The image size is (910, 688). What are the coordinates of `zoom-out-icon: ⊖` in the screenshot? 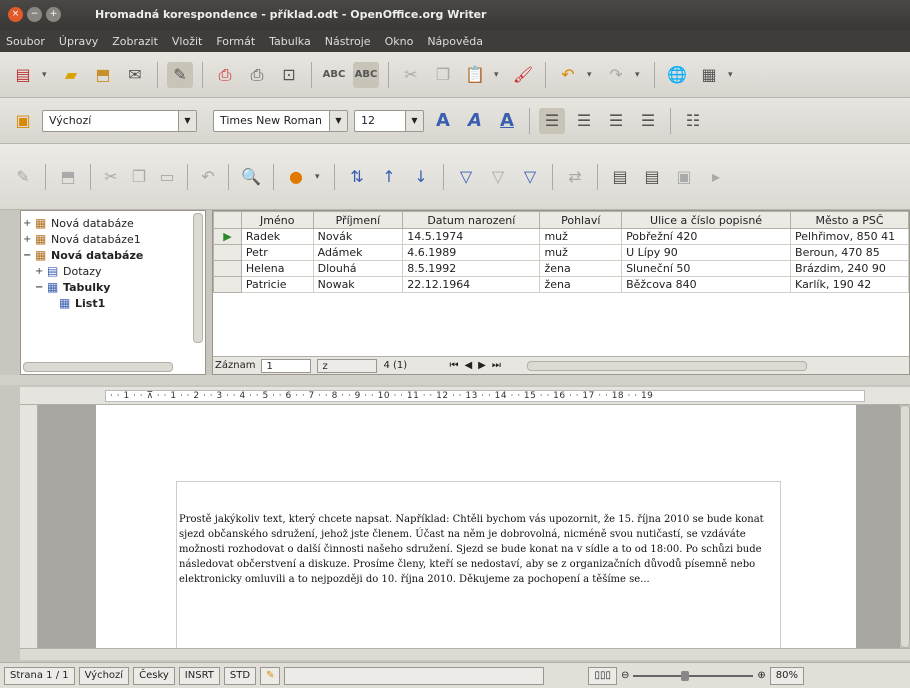 It's located at (625, 675).